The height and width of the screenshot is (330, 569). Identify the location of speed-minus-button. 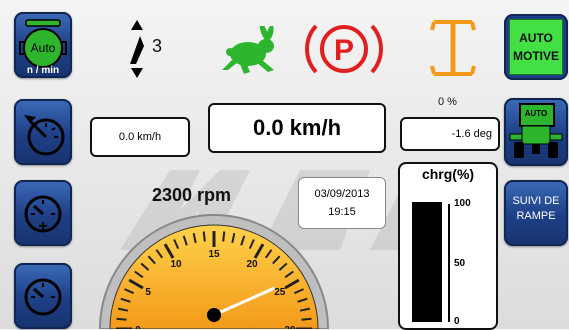
(43, 296).